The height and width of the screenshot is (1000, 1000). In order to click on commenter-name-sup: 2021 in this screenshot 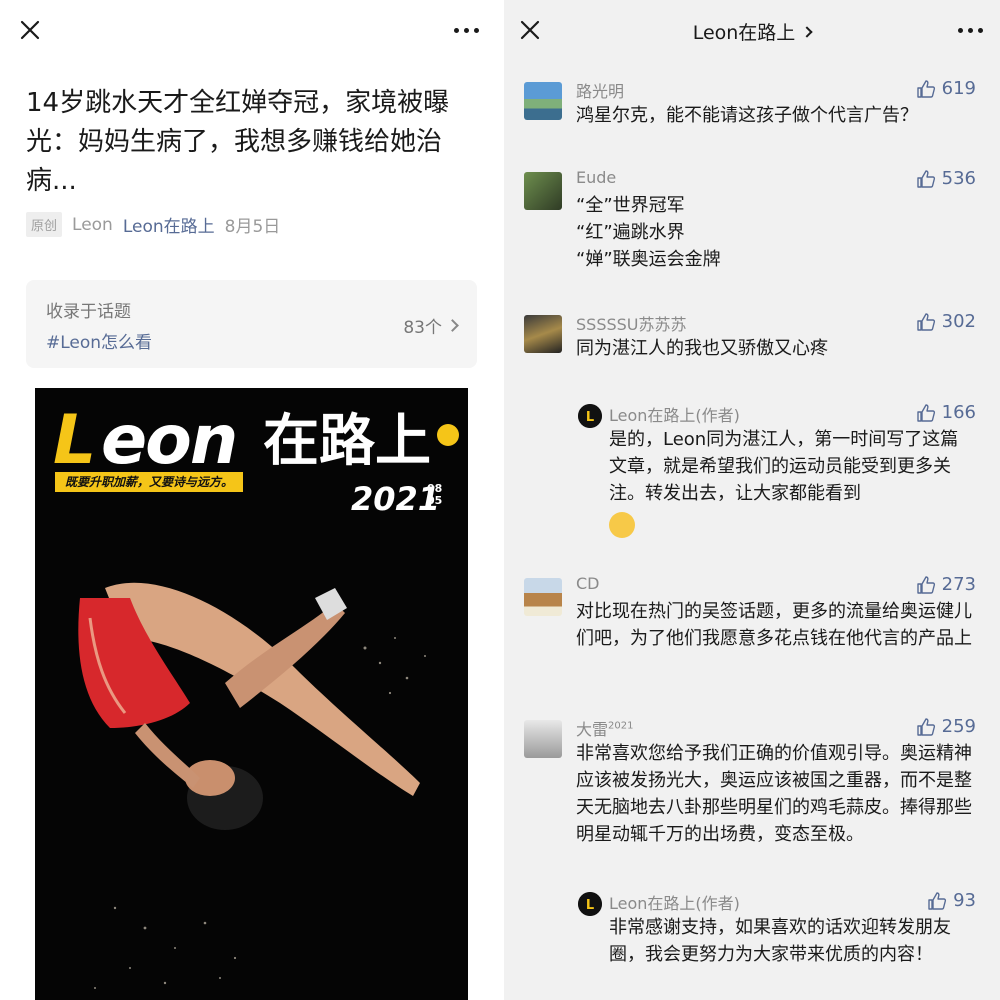, I will do `click(621, 726)`.